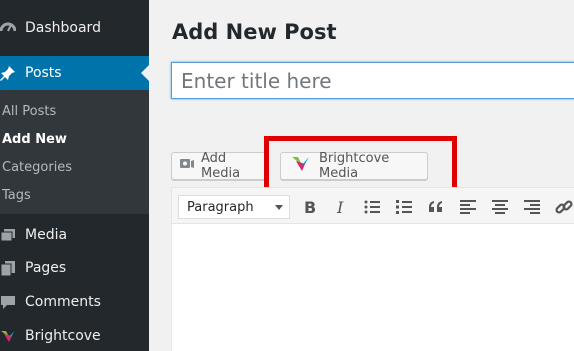 This screenshot has width=574, height=351. What do you see at coordinates (16, 195) in the screenshot?
I see `submenu-tags: Tags` at bounding box center [16, 195].